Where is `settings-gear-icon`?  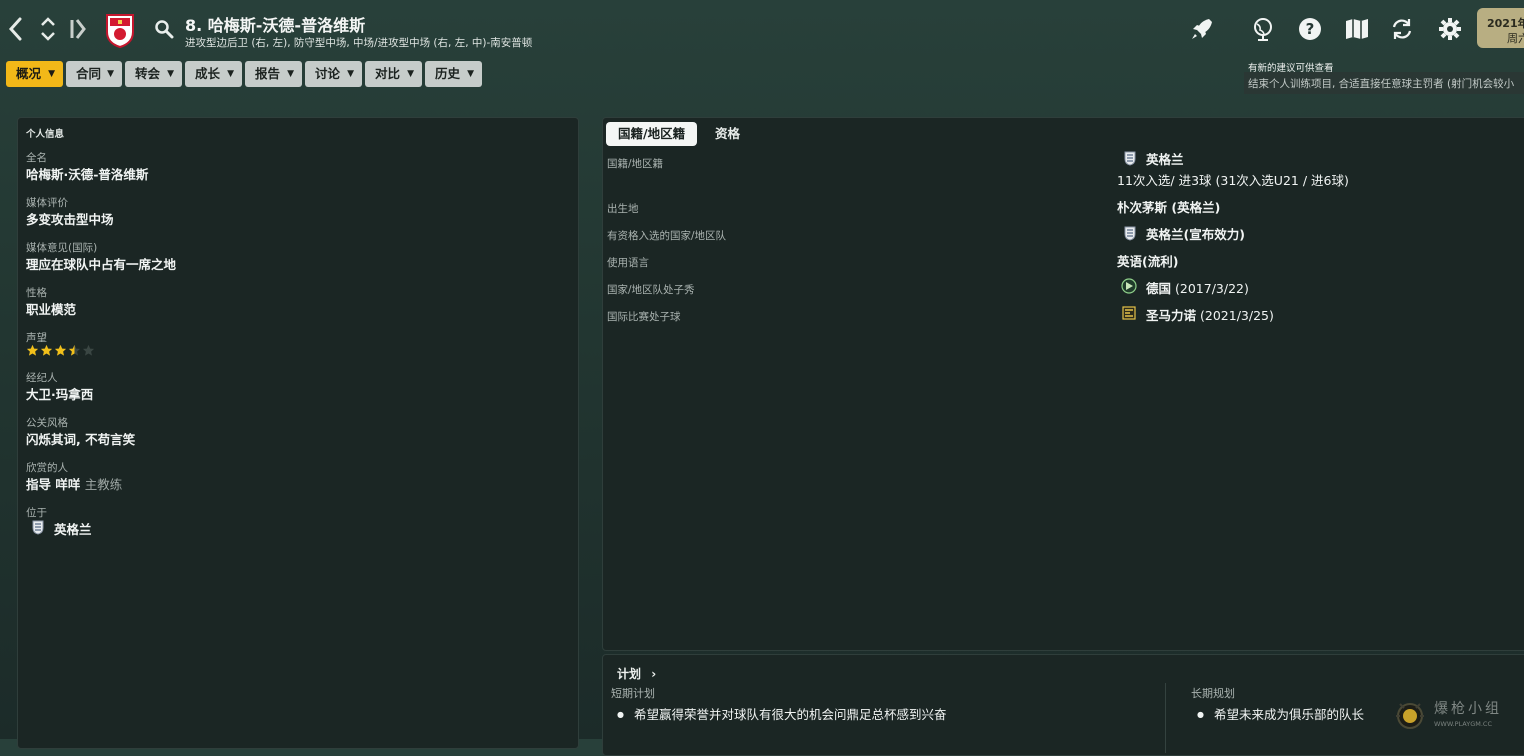
settings-gear-icon is located at coordinates (1450, 29).